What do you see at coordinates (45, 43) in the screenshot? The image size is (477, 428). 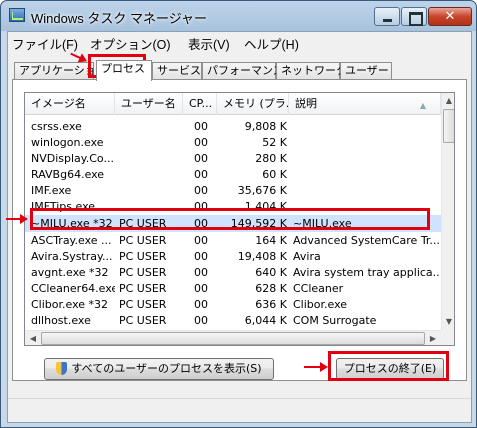 I see `menu-file: ファイル(F)` at bounding box center [45, 43].